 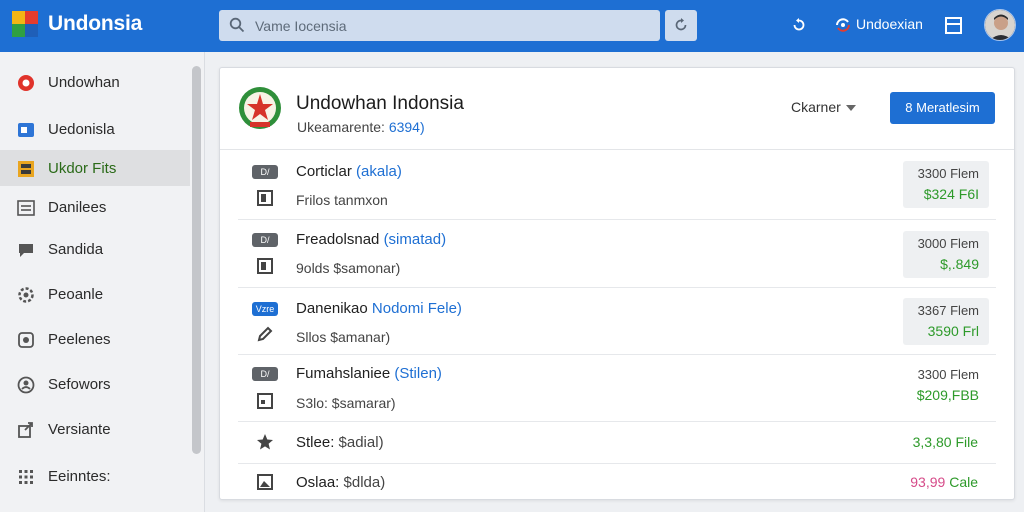 I want to click on sync-button, so click(x=681, y=25).